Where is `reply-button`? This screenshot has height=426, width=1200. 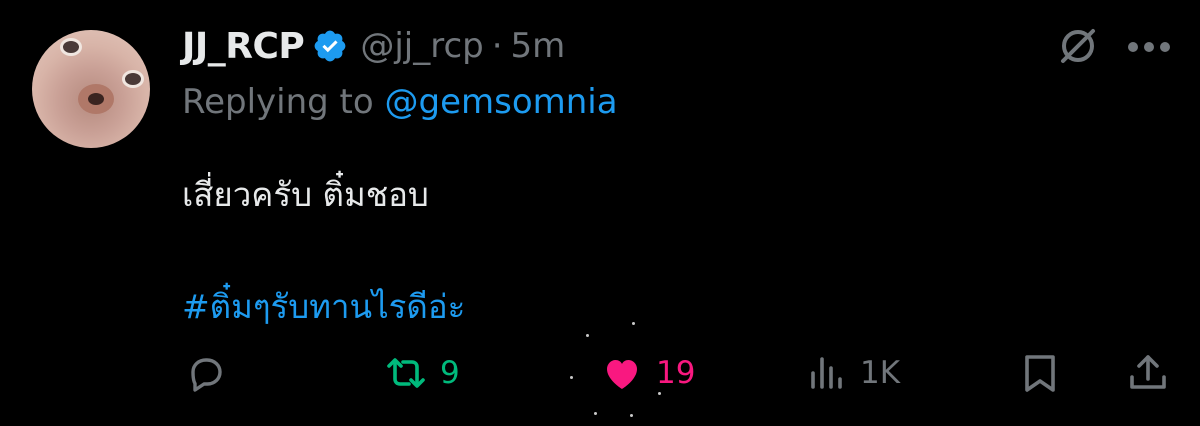 reply-button is located at coordinates (206, 373).